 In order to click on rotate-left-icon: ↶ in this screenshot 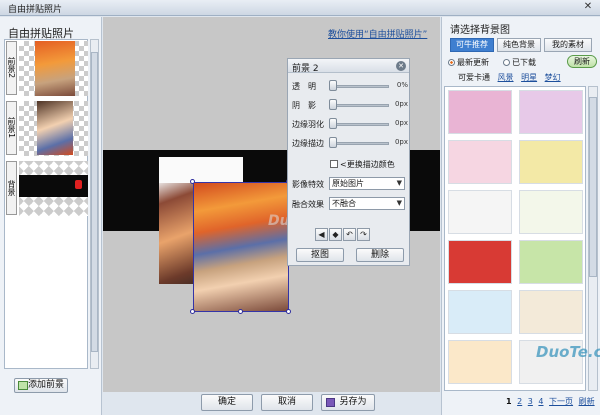, I will do `click(349, 234)`.